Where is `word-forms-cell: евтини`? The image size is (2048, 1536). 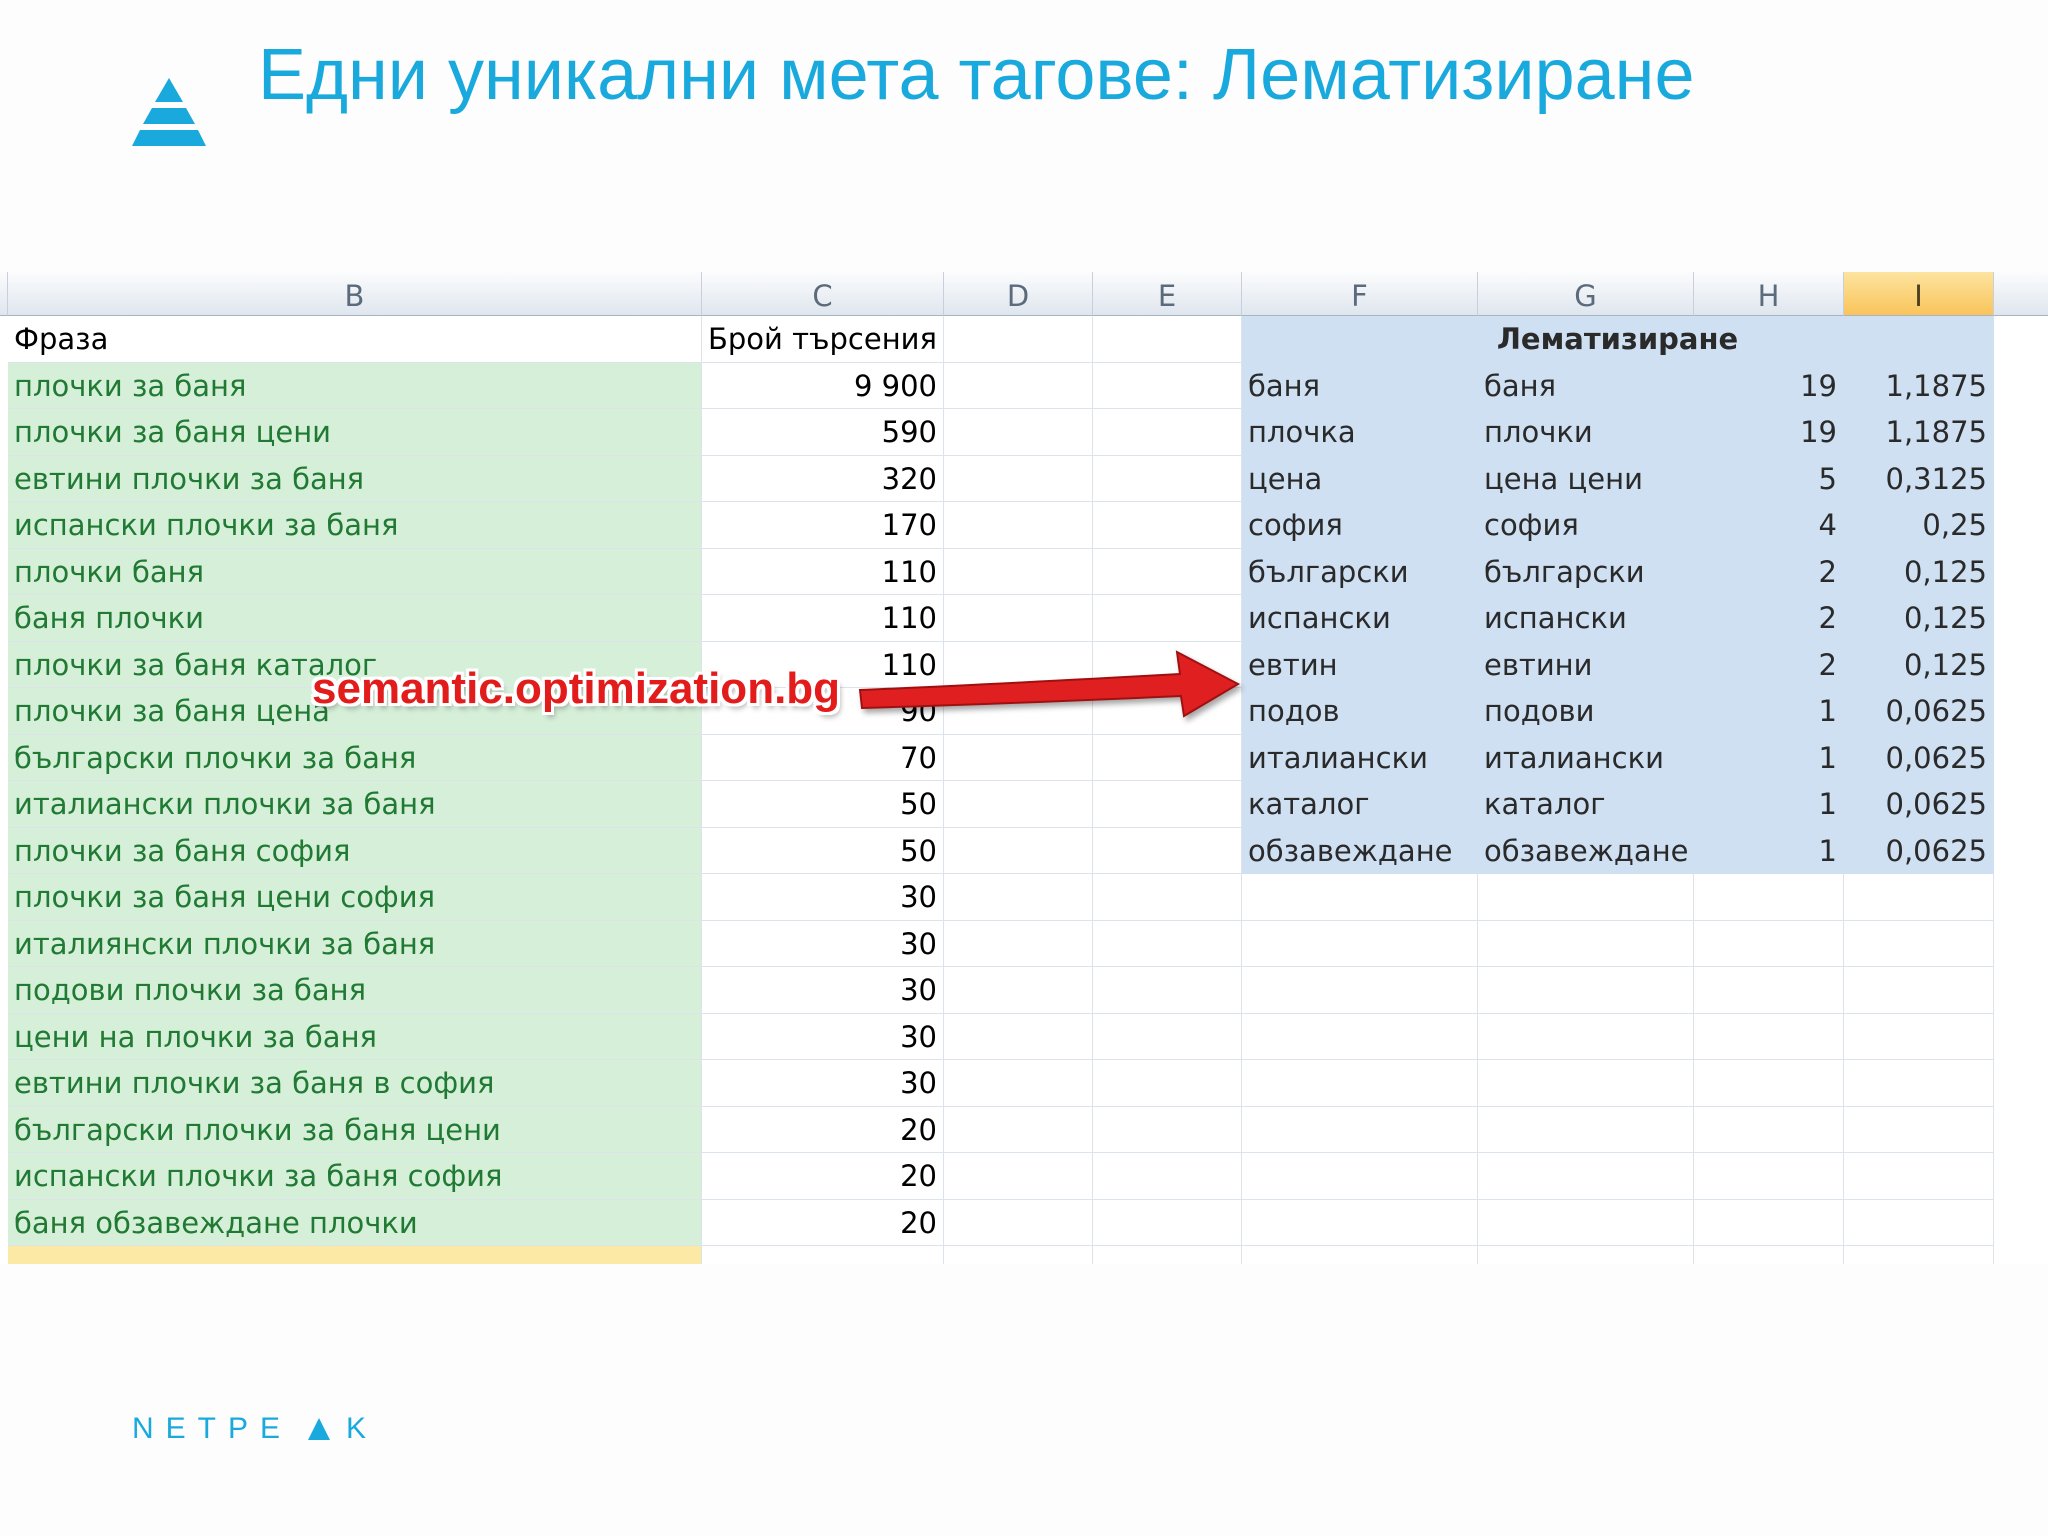 word-forms-cell: евтини is located at coordinates (1586, 664).